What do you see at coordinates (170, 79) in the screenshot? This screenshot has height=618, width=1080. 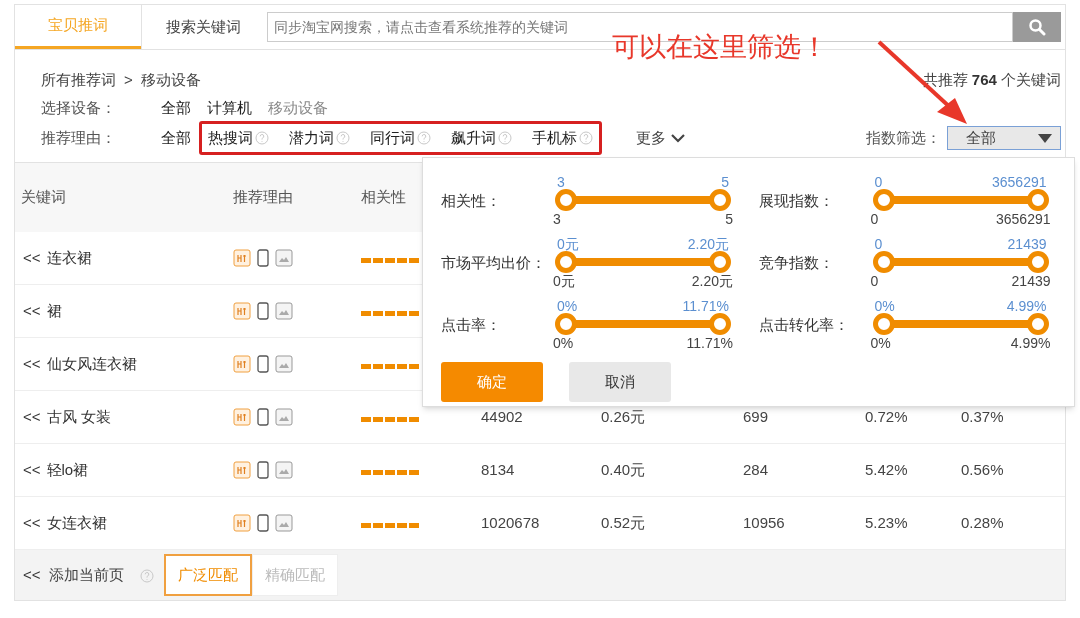 I see `breadcrumb-current: 移动设备` at bounding box center [170, 79].